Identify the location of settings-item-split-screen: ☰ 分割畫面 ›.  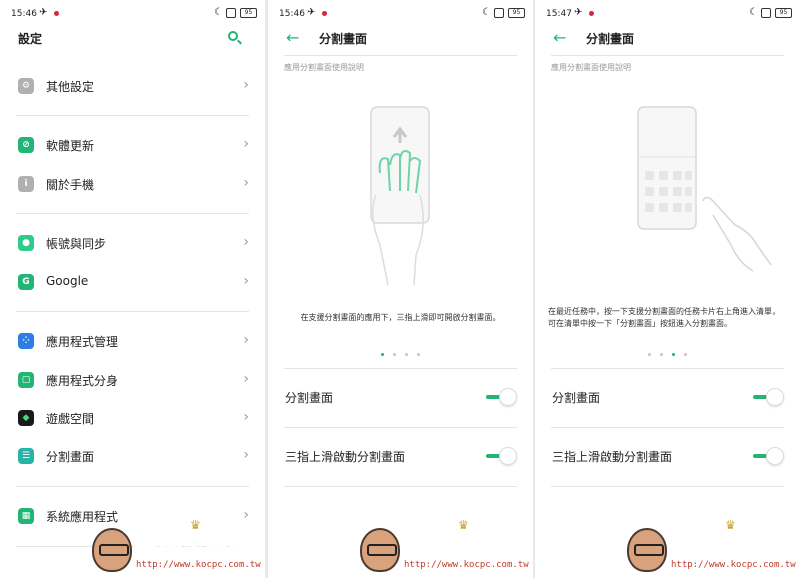
(132, 456).